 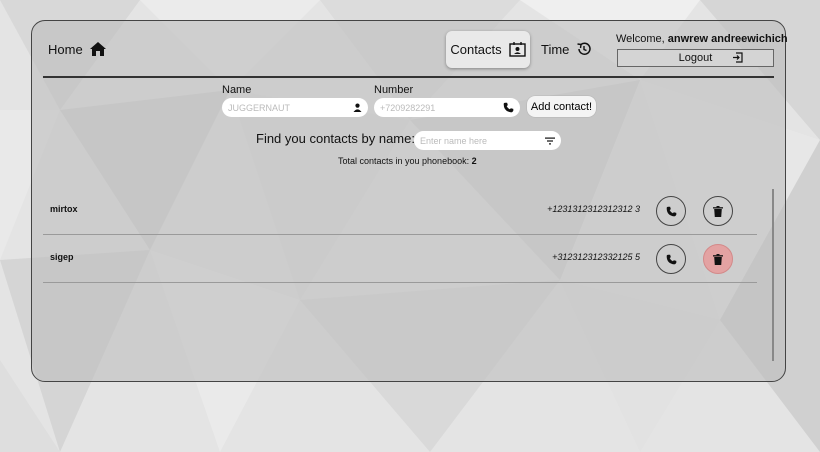 I want to click on contact-number: +1231312312312312 3, so click(x=593, y=209).